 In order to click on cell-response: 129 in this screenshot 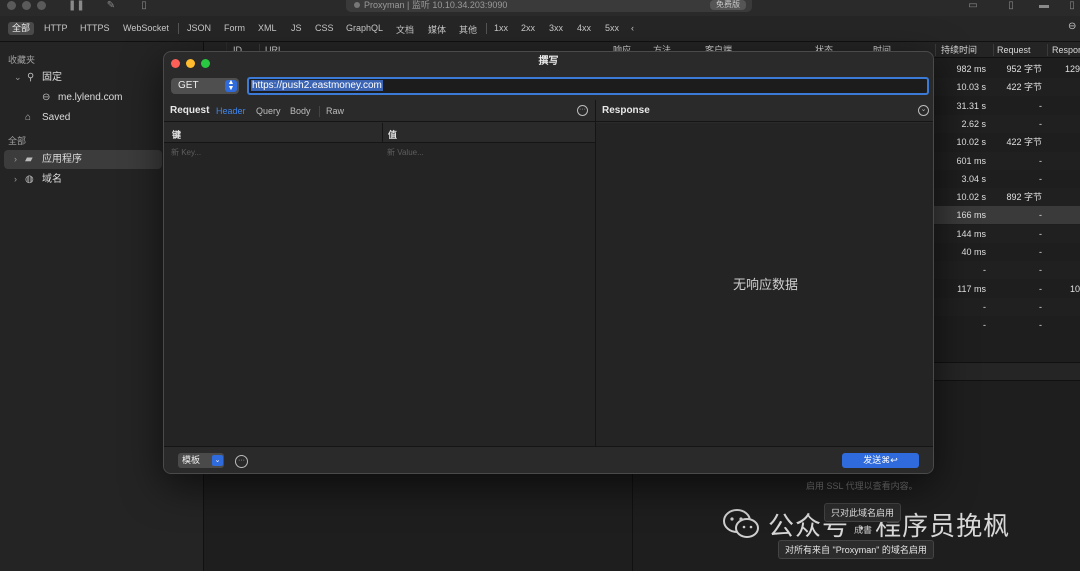, I will do `click(1072, 69)`.